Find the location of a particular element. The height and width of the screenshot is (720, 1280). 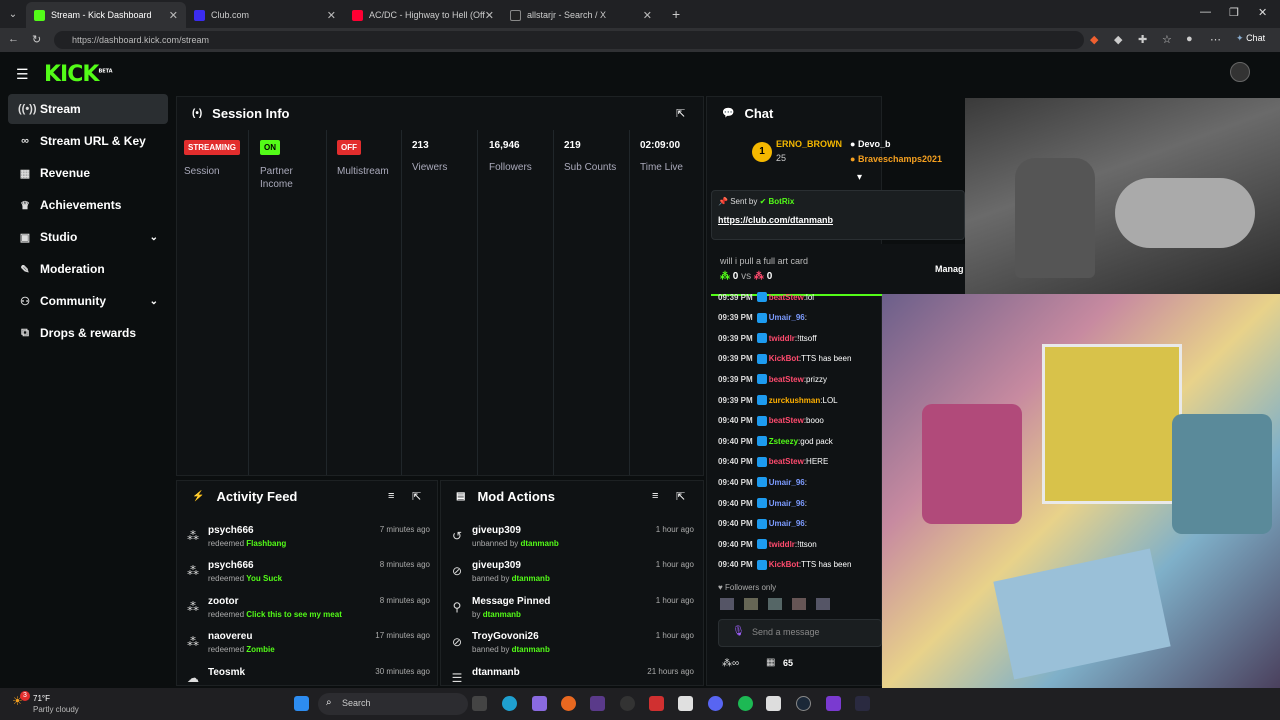

reload-icon: ↻ is located at coordinates (36, 39).